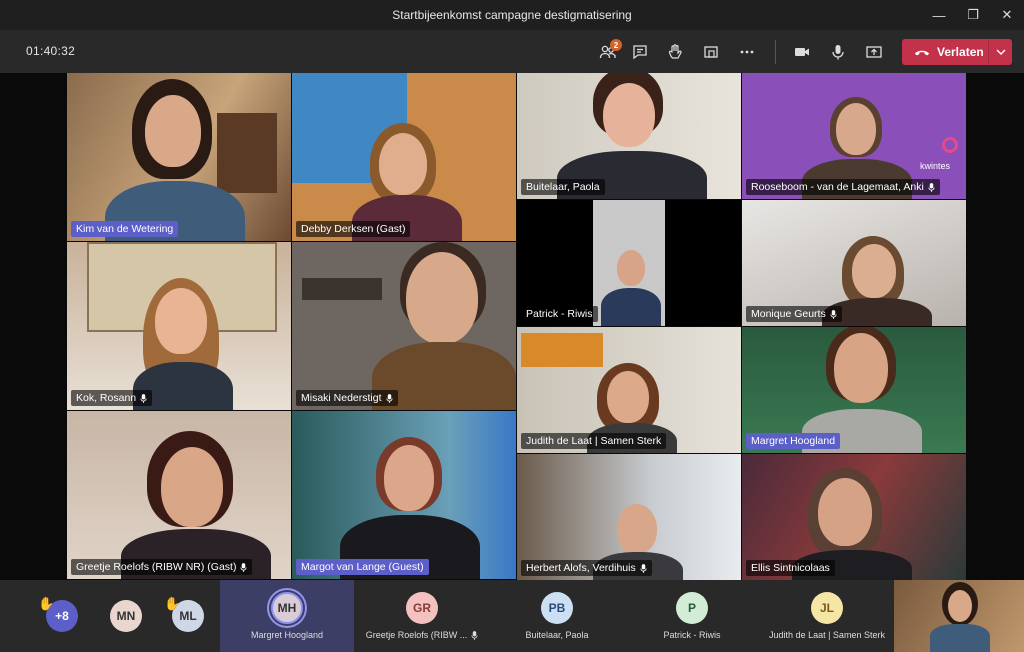 This screenshot has width=1024, height=652. I want to click on participant-name-tag: Margot van Lange (Guest), so click(362, 567).